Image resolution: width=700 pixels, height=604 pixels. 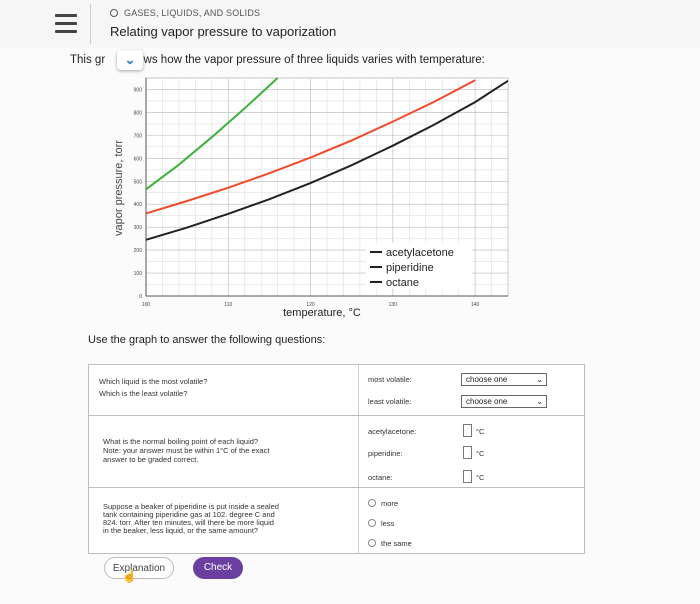 What do you see at coordinates (396, 543) in the screenshot?
I see `radio-same-label: the same` at bounding box center [396, 543].